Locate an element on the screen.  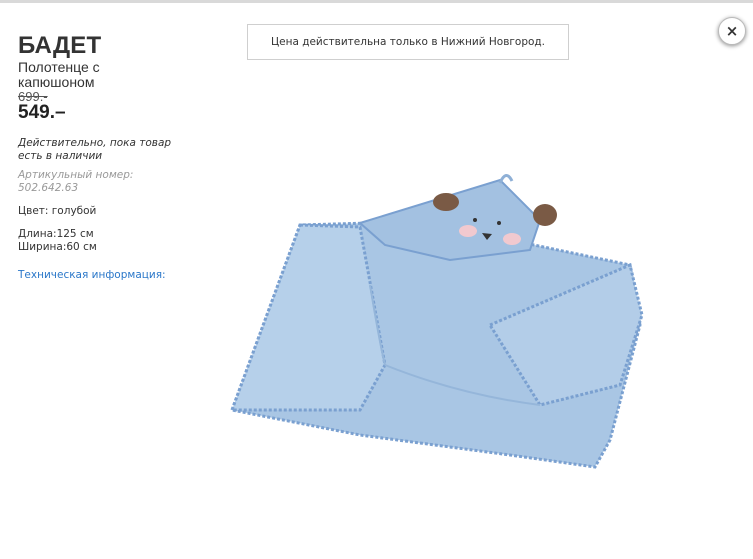
bear-ear-right is located at coordinates (545, 215).